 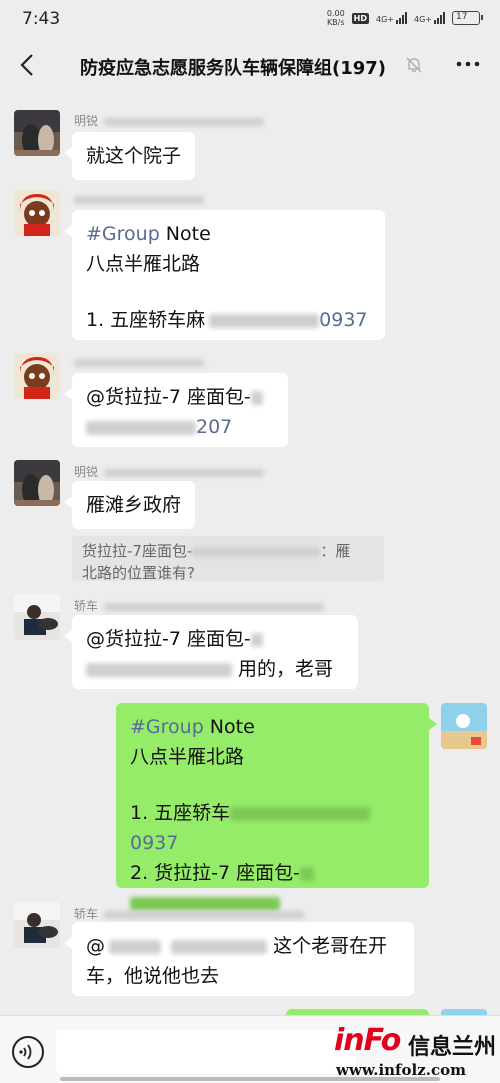 I want to click on signal-icon-1: 4G+, so click(x=391, y=18).